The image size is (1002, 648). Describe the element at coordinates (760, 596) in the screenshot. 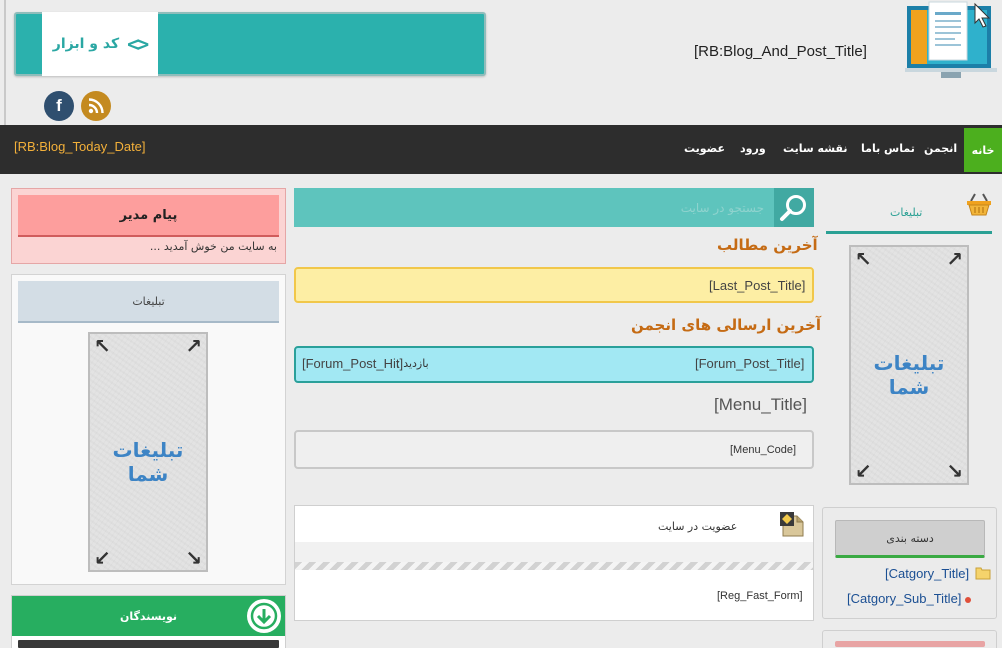

I see `register-fast-form: [Reg_Fast_Form]` at that location.